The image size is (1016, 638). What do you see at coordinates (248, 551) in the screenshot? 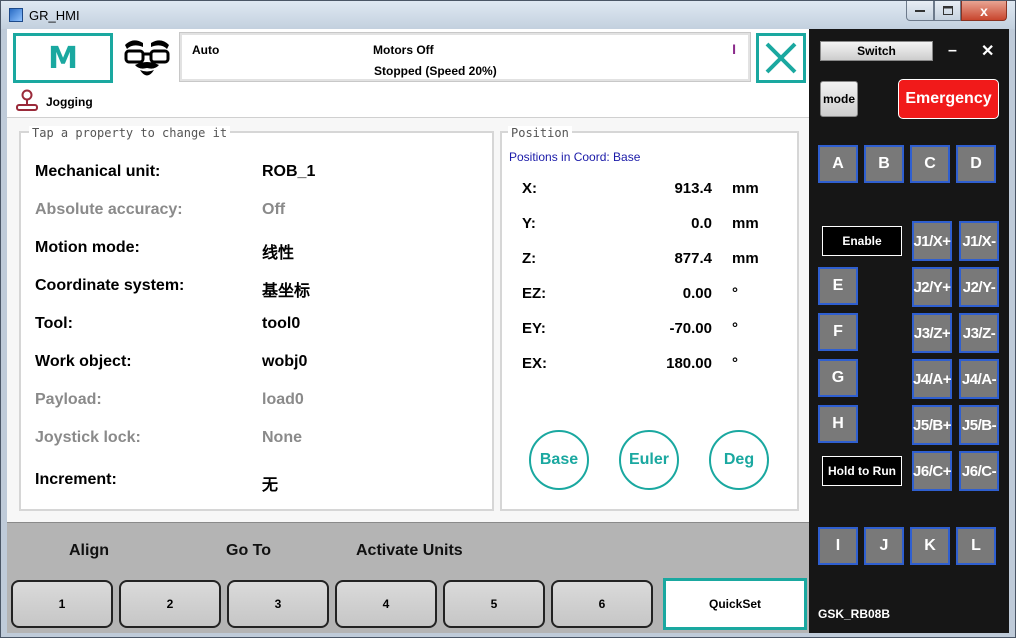
I see `go-to-button: Go To` at bounding box center [248, 551].